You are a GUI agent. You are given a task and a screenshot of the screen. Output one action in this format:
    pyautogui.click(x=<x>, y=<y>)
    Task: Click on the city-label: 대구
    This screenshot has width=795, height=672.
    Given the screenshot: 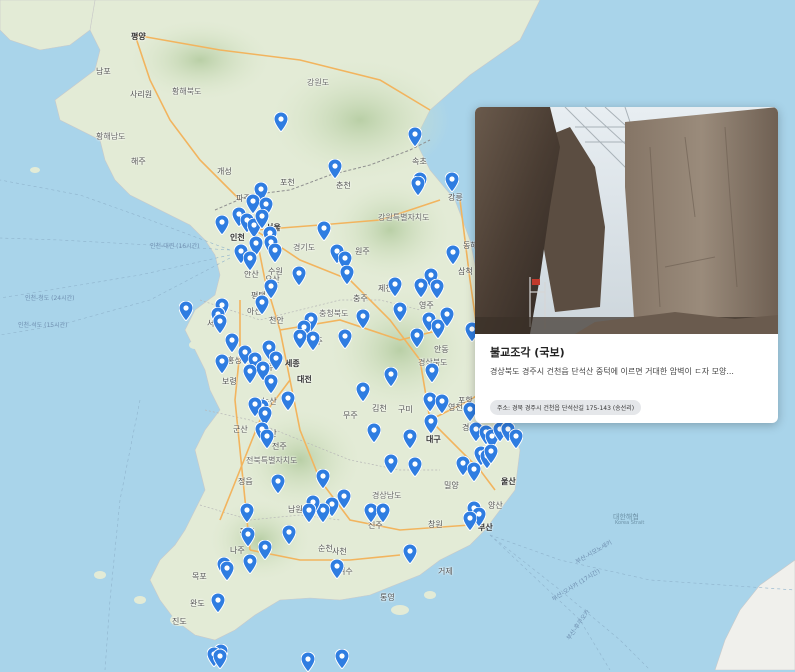 What is the action you would take?
    pyautogui.click(x=433, y=439)
    